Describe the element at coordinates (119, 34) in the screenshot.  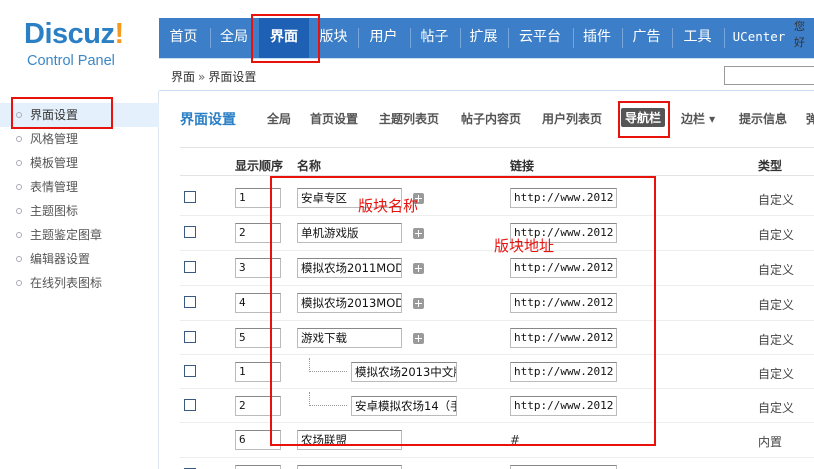
I see `logo-bang: !` at that location.